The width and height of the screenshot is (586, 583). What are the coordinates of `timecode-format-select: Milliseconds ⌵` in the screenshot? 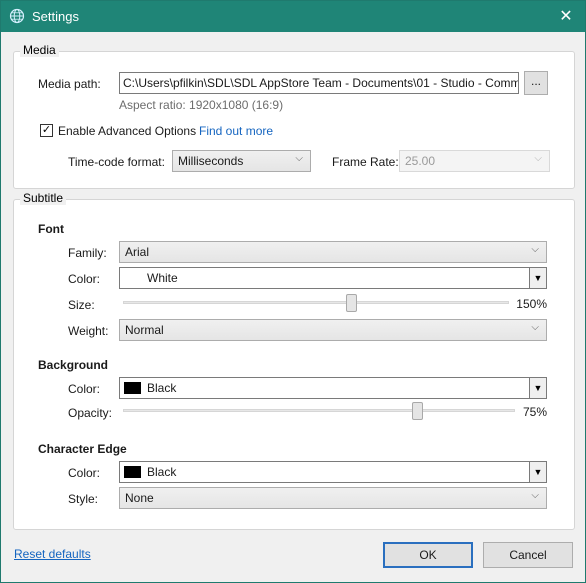 It's located at (241, 161).